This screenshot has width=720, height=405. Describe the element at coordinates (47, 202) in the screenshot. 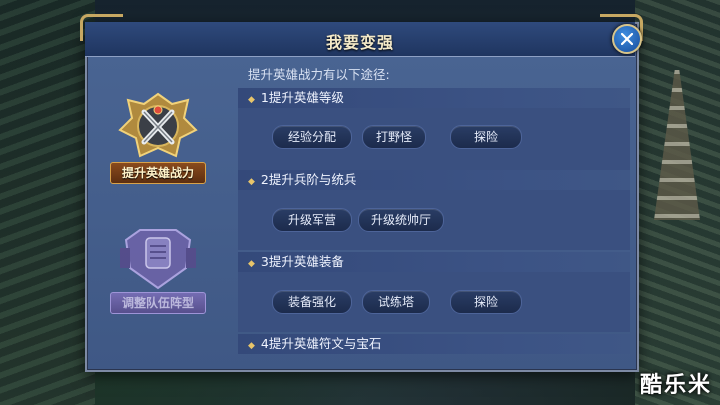

I see `background-scenery-left` at that location.